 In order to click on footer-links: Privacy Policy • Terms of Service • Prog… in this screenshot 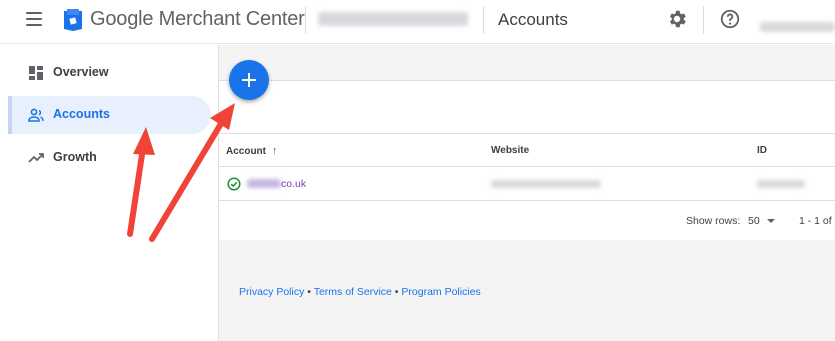, I will do `click(360, 292)`.